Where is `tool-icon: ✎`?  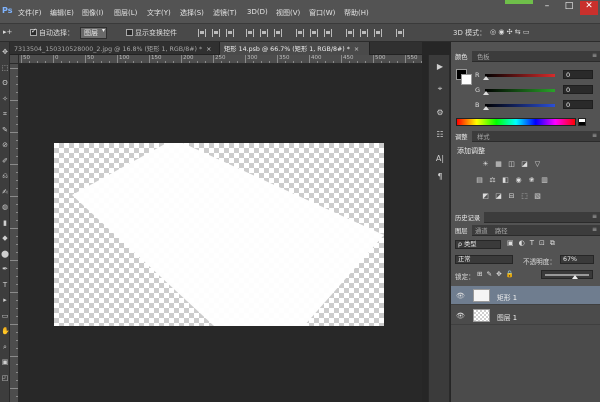 tool-icon: ✎ is located at coordinates (5, 130).